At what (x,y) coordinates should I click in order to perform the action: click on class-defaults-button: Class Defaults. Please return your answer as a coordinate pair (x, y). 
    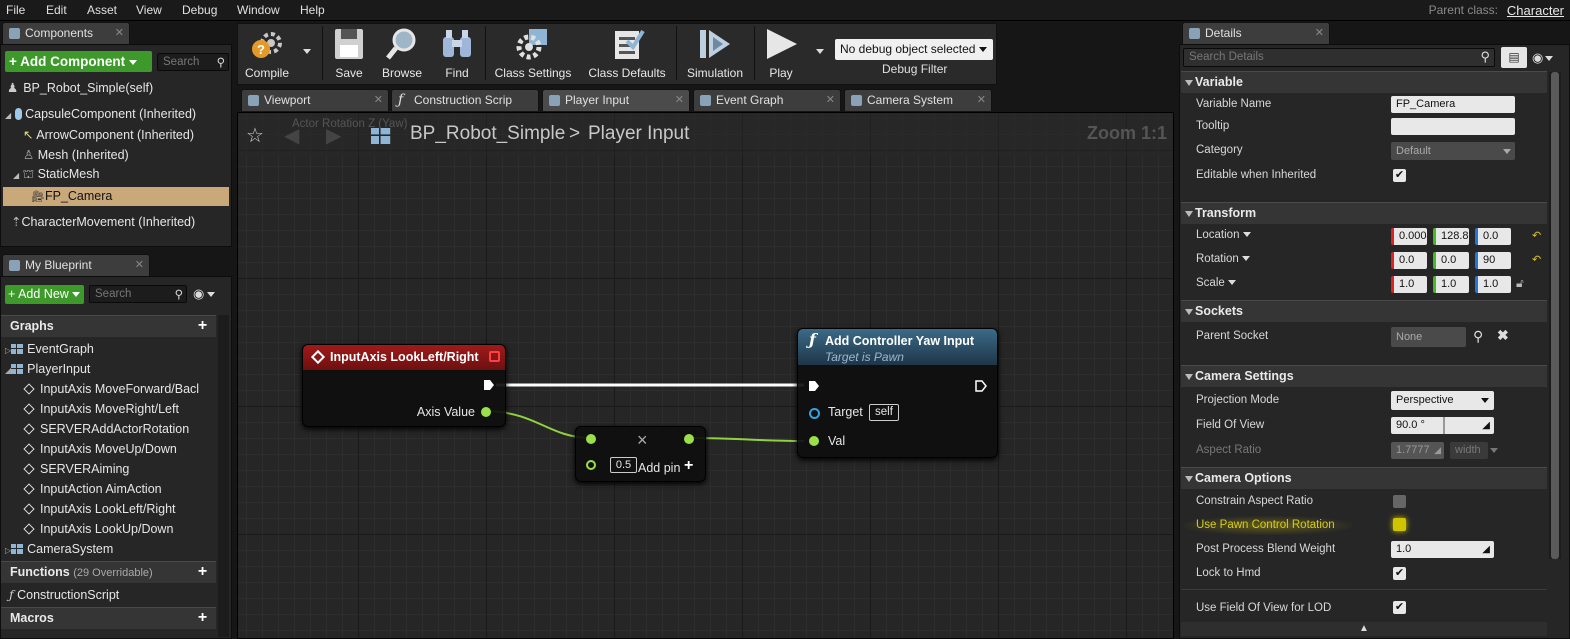
    Looking at the image, I should click on (627, 53).